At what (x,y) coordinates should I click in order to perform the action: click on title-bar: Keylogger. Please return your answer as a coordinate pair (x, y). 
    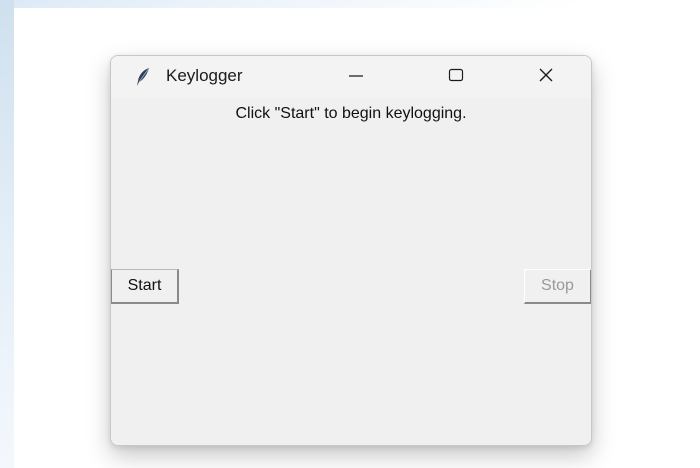
    Looking at the image, I should click on (351, 77).